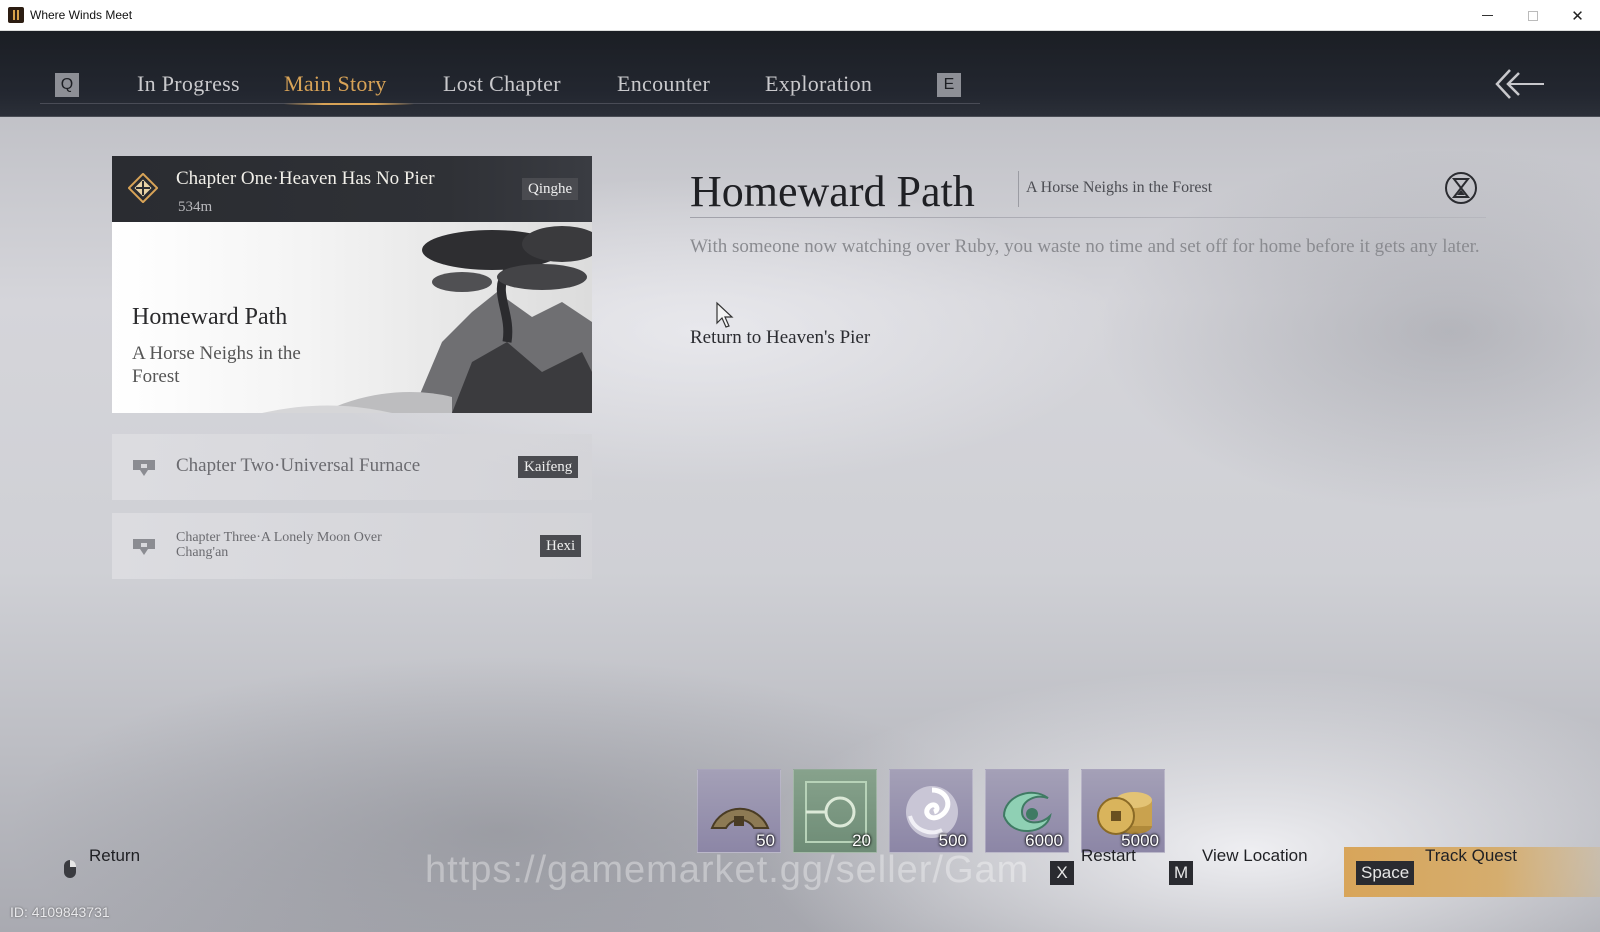 The height and width of the screenshot is (932, 1600). I want to click on tab-exploration: Exploration, so click(818, 84).